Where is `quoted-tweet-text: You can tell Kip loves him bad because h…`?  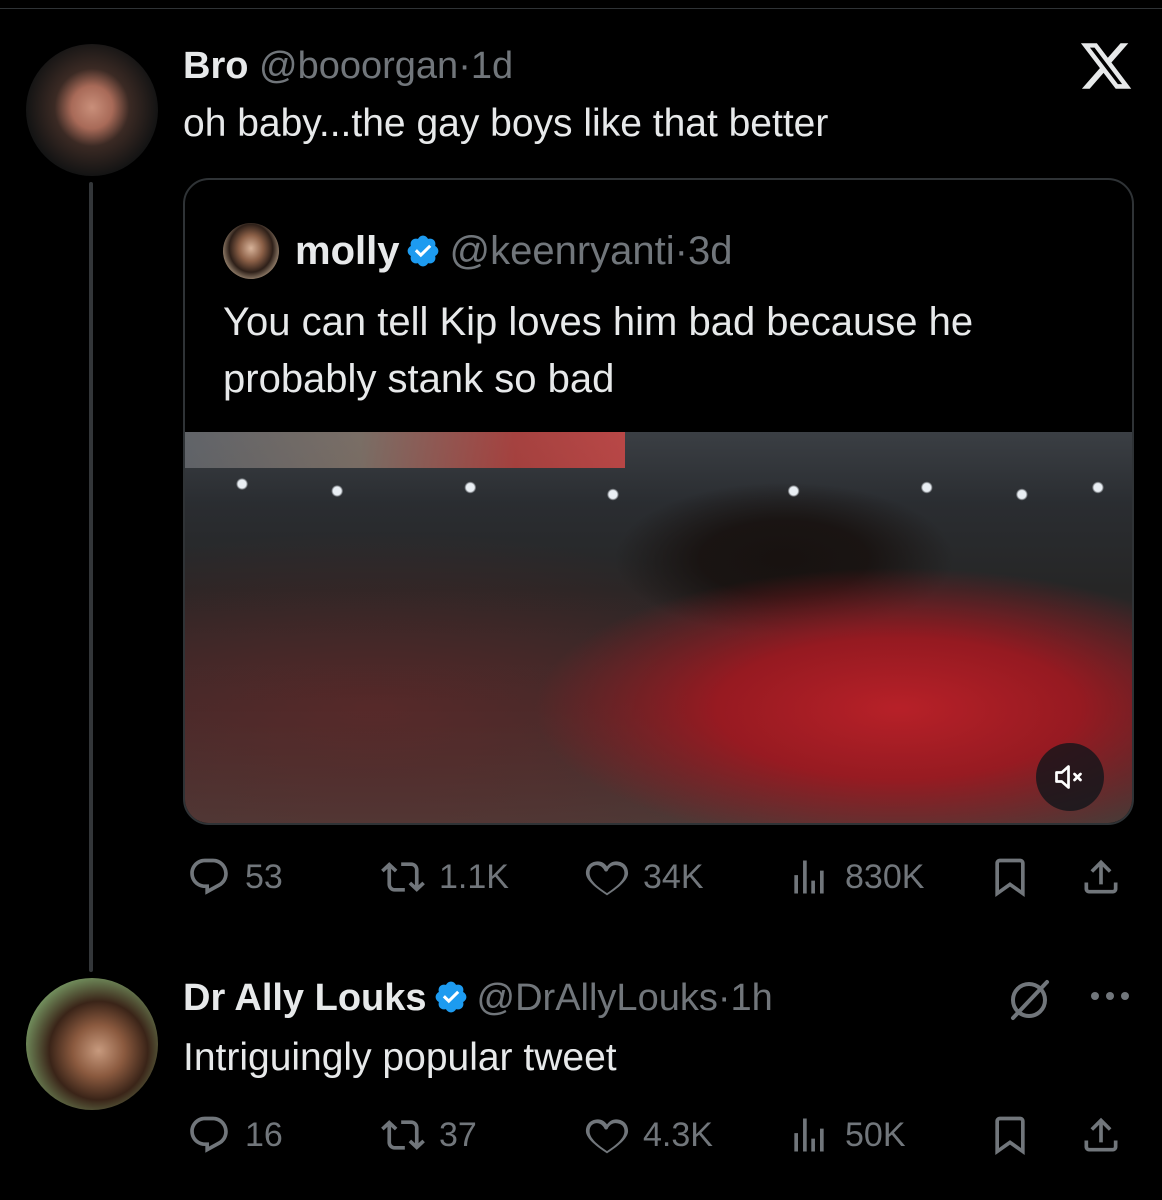
quoted-tweet-text: You can tell Kip loves him bad because h… is located at coordinates (598, 350).